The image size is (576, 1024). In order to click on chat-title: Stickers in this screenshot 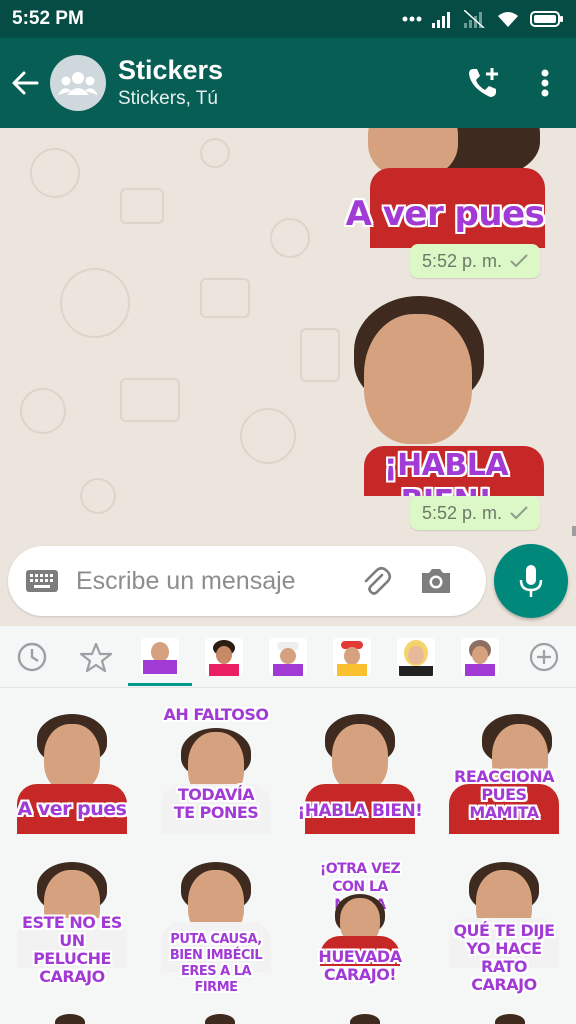, I will do `click(171, 70)`.